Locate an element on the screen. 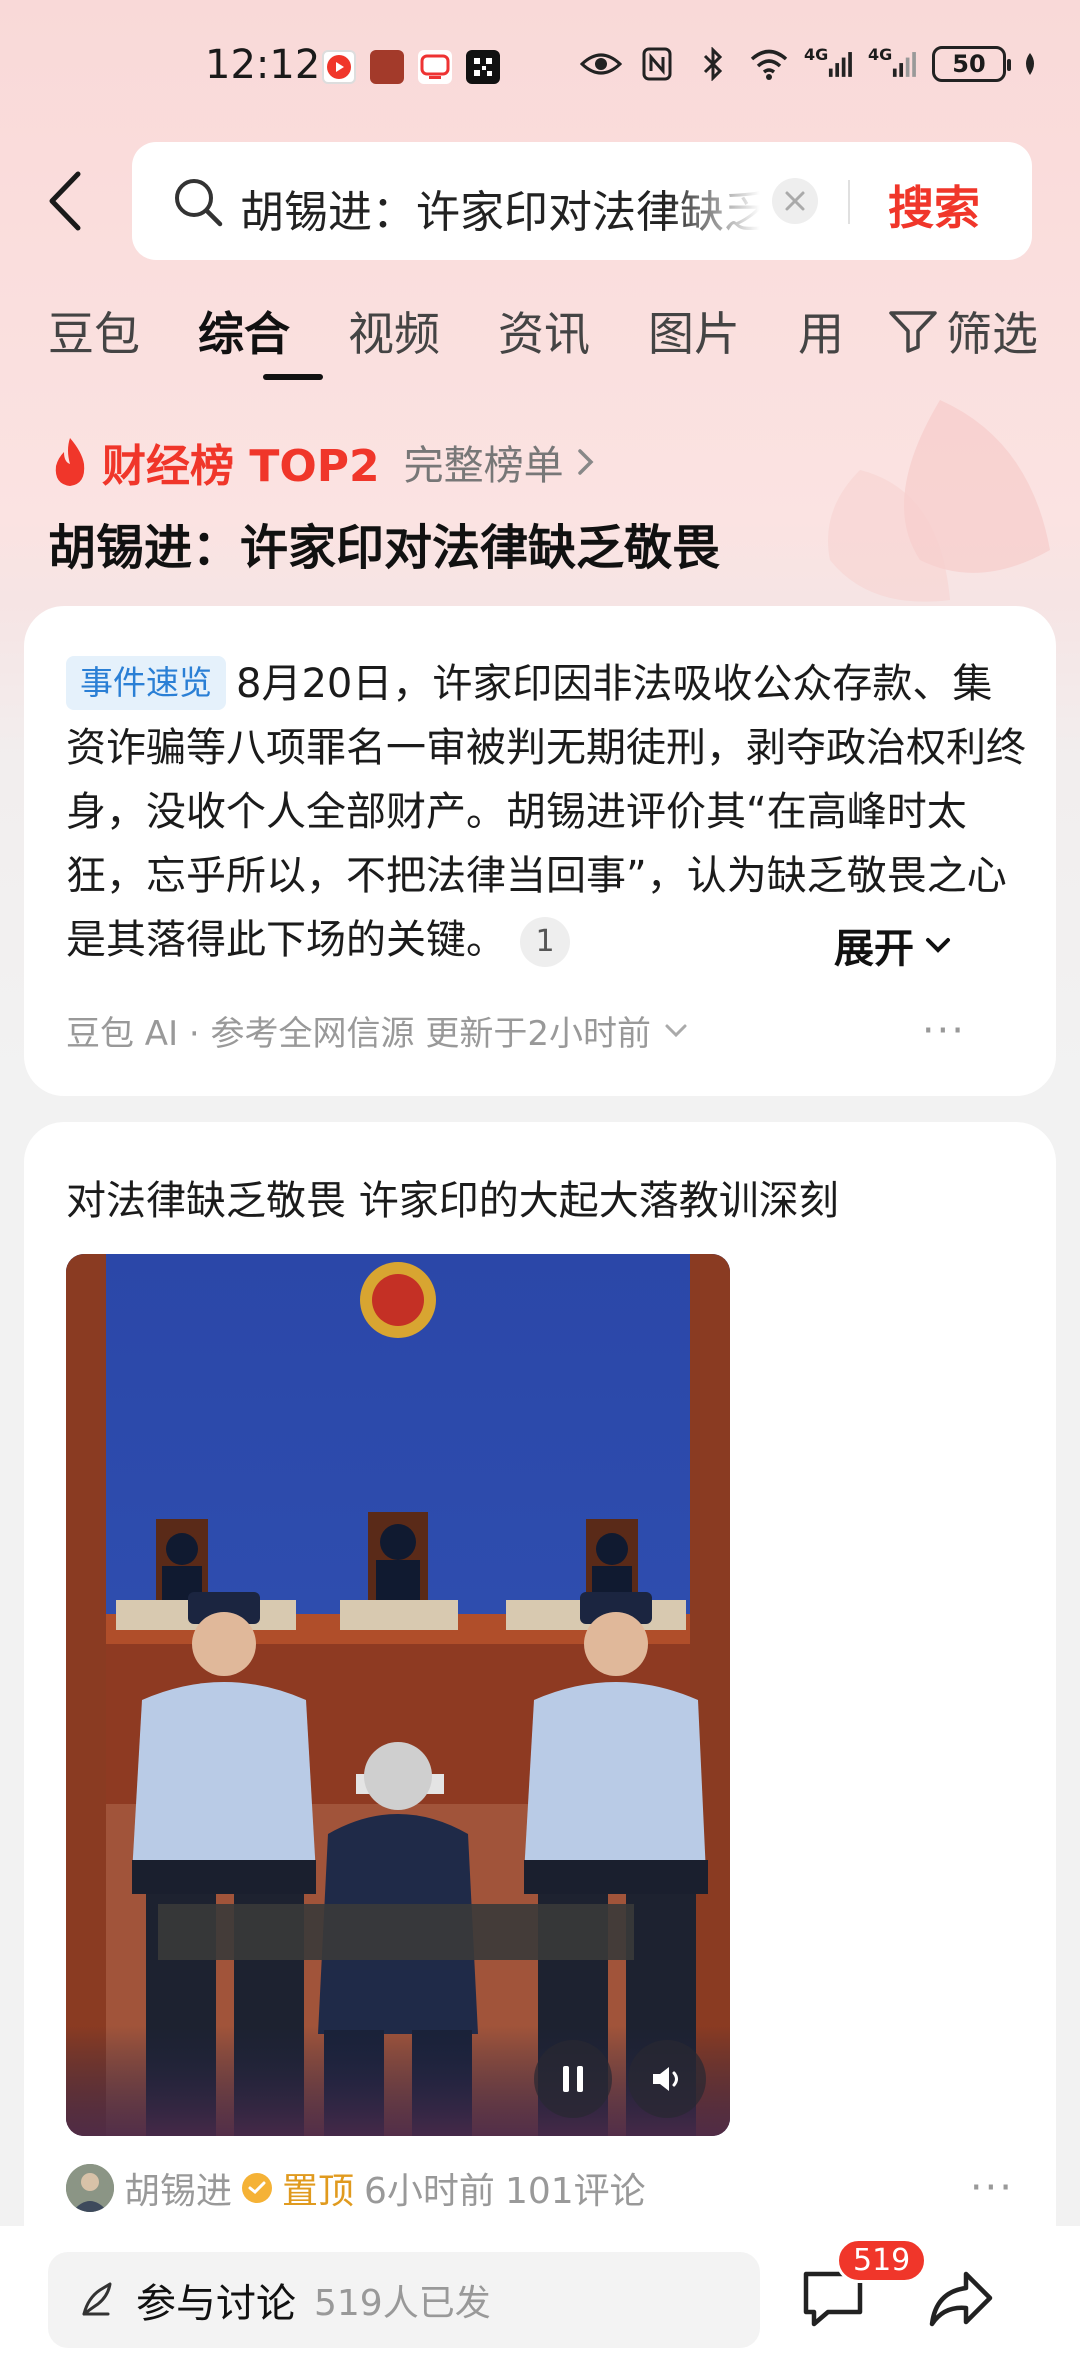 Image resolution: width=1080 pixels, height=2376 pixels. discussion-count: 519人已发 is located at coordinates (402, 2303).